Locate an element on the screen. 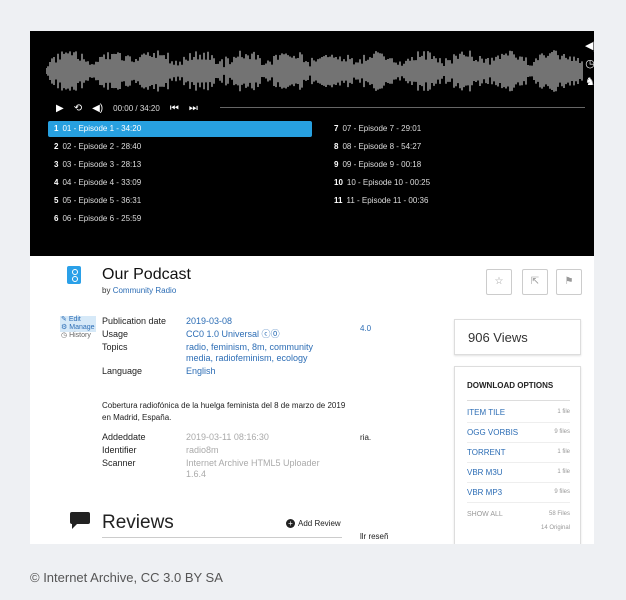 This screenshot has height=600, width=626. time-display: 00:00 / 34:20 is located at coordinates (136, 108).